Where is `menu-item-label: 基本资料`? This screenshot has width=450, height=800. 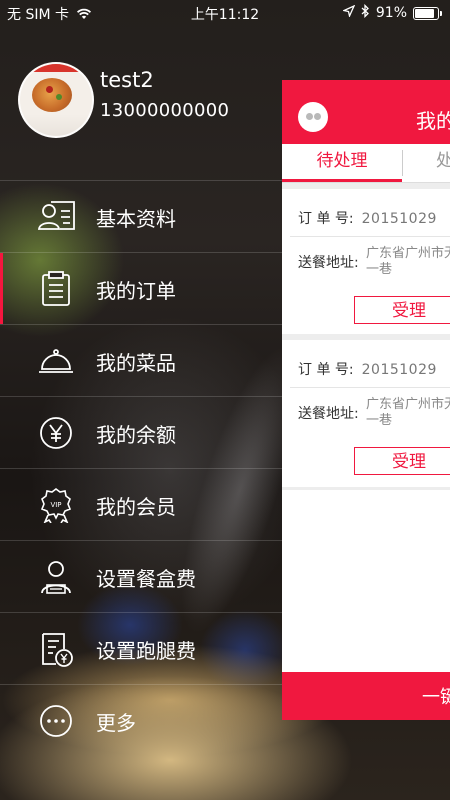
menu-item-label: 基本资料 is located at coordinates (136, 219).